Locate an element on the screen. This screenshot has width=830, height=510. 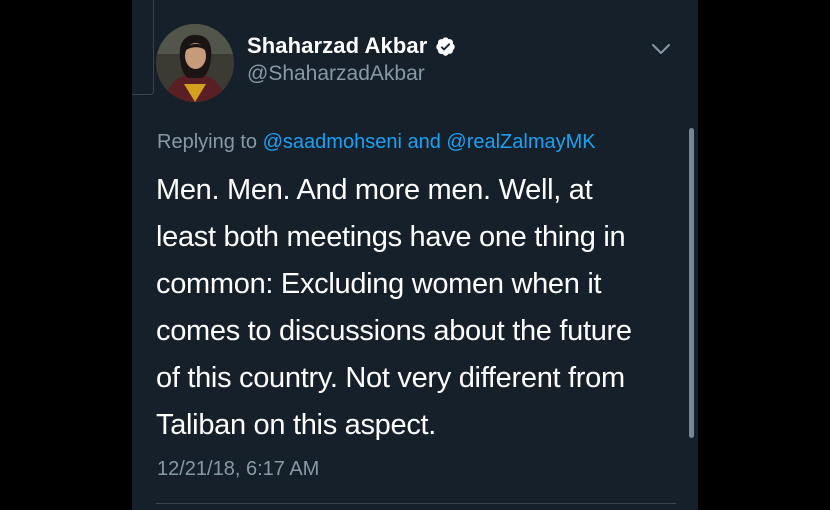
replying-to-conjunction: and is located at coordinates (424, 142).